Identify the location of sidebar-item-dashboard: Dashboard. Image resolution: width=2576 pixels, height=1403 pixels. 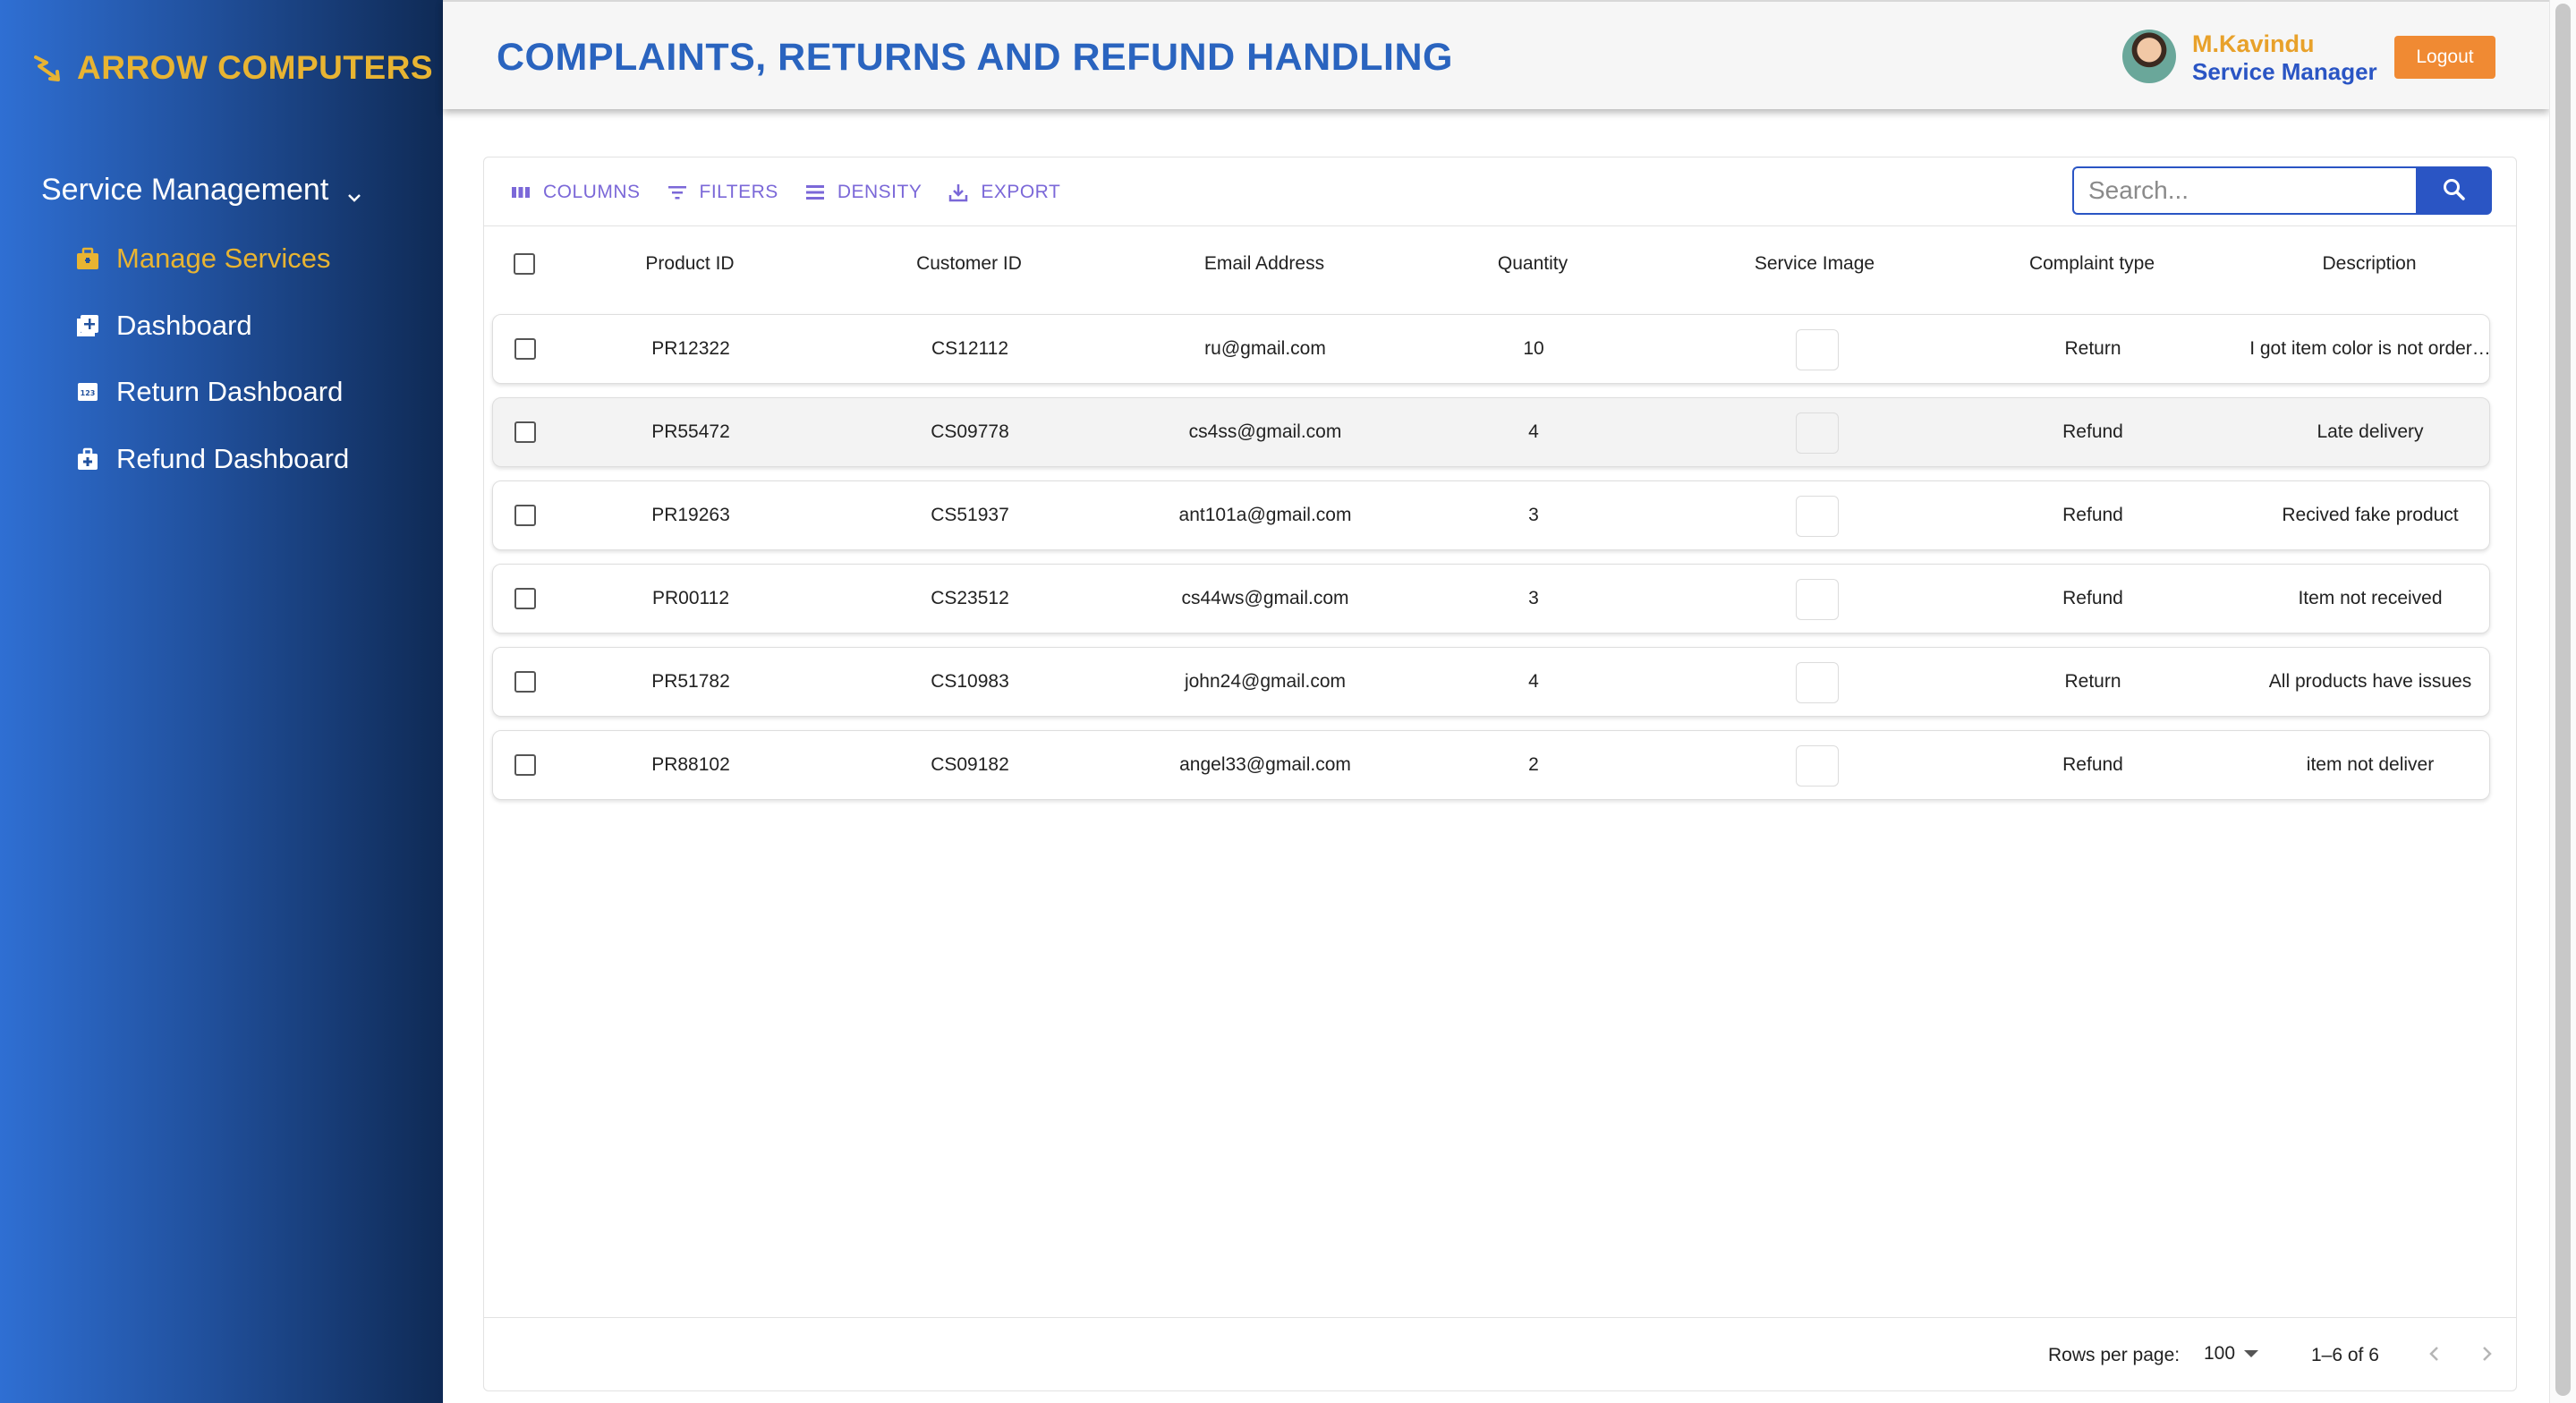
(163, 326).